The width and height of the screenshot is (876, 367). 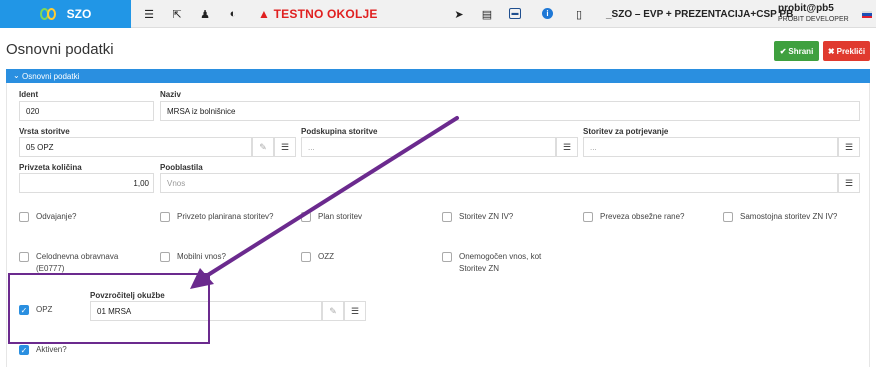 I want to click on onemogocen-label-line1: Onemogočen vnos, kot, so click(x=500, y=256).